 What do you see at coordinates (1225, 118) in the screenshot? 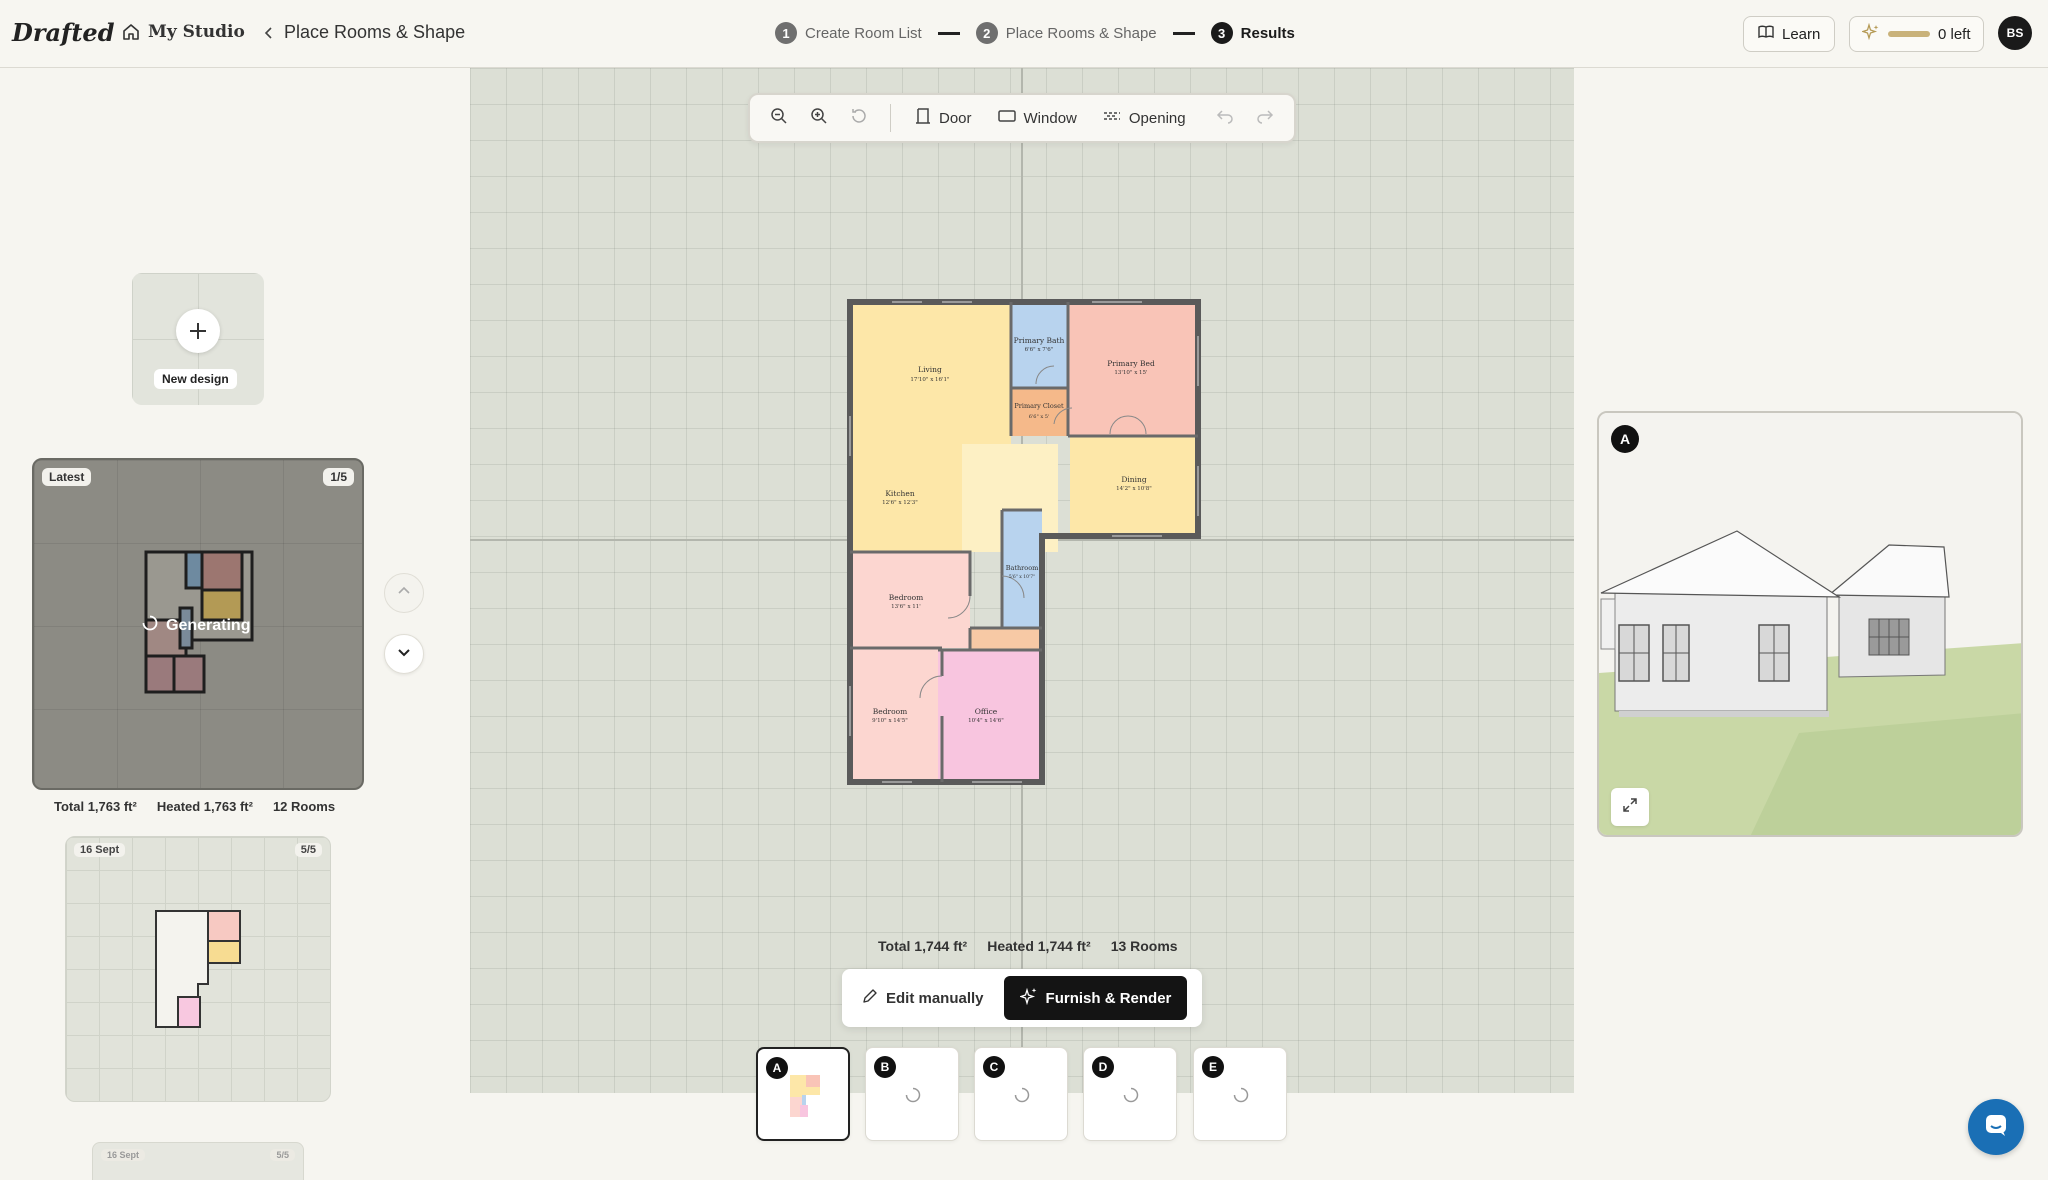
I see `undo-button` at bounding box center [1225, 118].